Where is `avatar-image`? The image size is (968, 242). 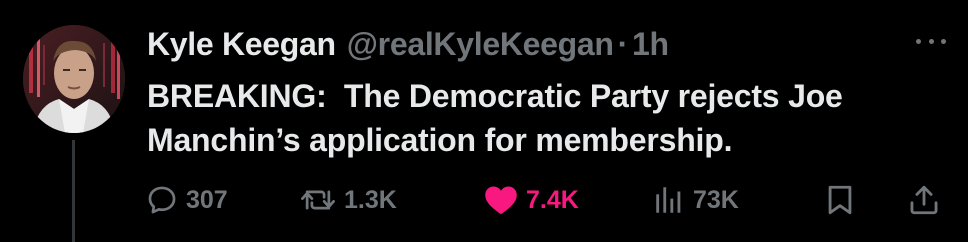 avatar-image is located at coordinates (74, 79).